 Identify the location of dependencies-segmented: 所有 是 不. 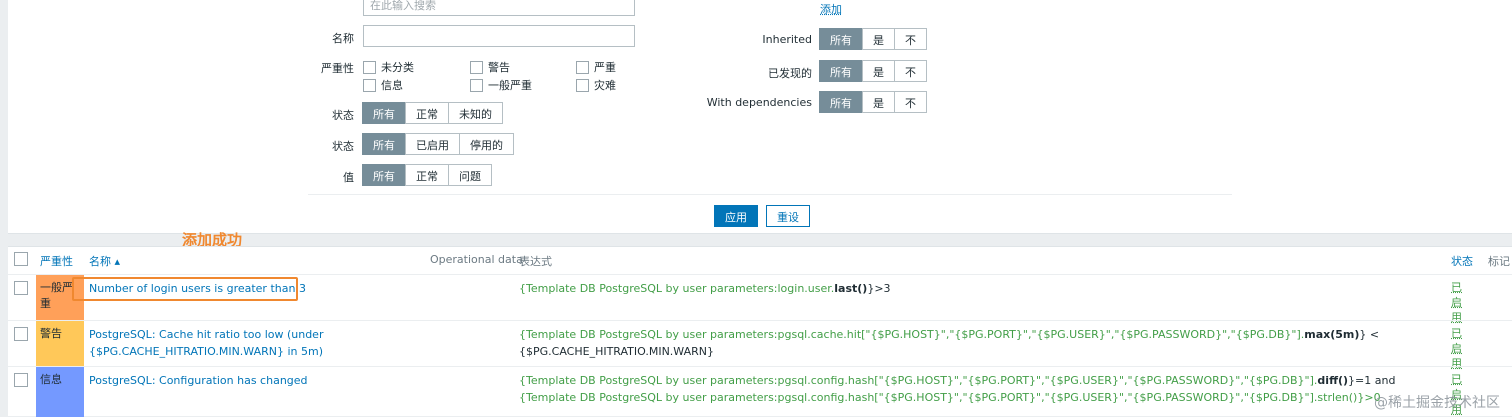
(873, 102).